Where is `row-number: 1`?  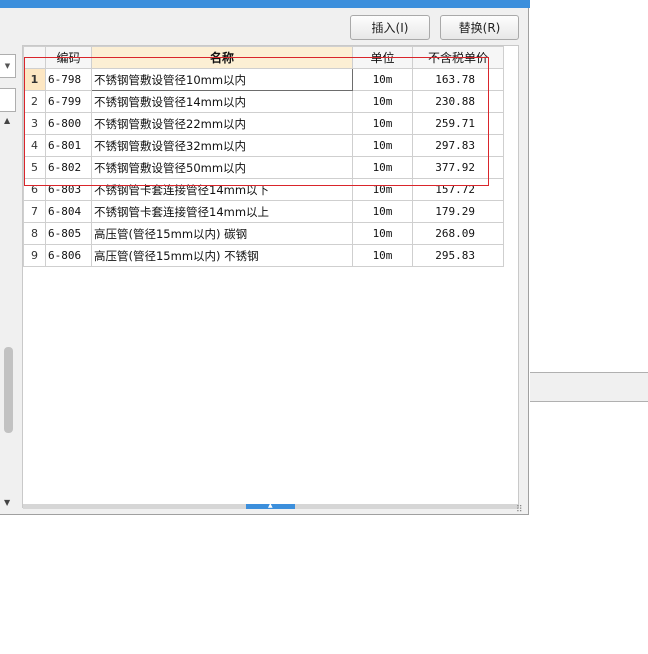
row-number: 1 is located at coordinates (34, 79).